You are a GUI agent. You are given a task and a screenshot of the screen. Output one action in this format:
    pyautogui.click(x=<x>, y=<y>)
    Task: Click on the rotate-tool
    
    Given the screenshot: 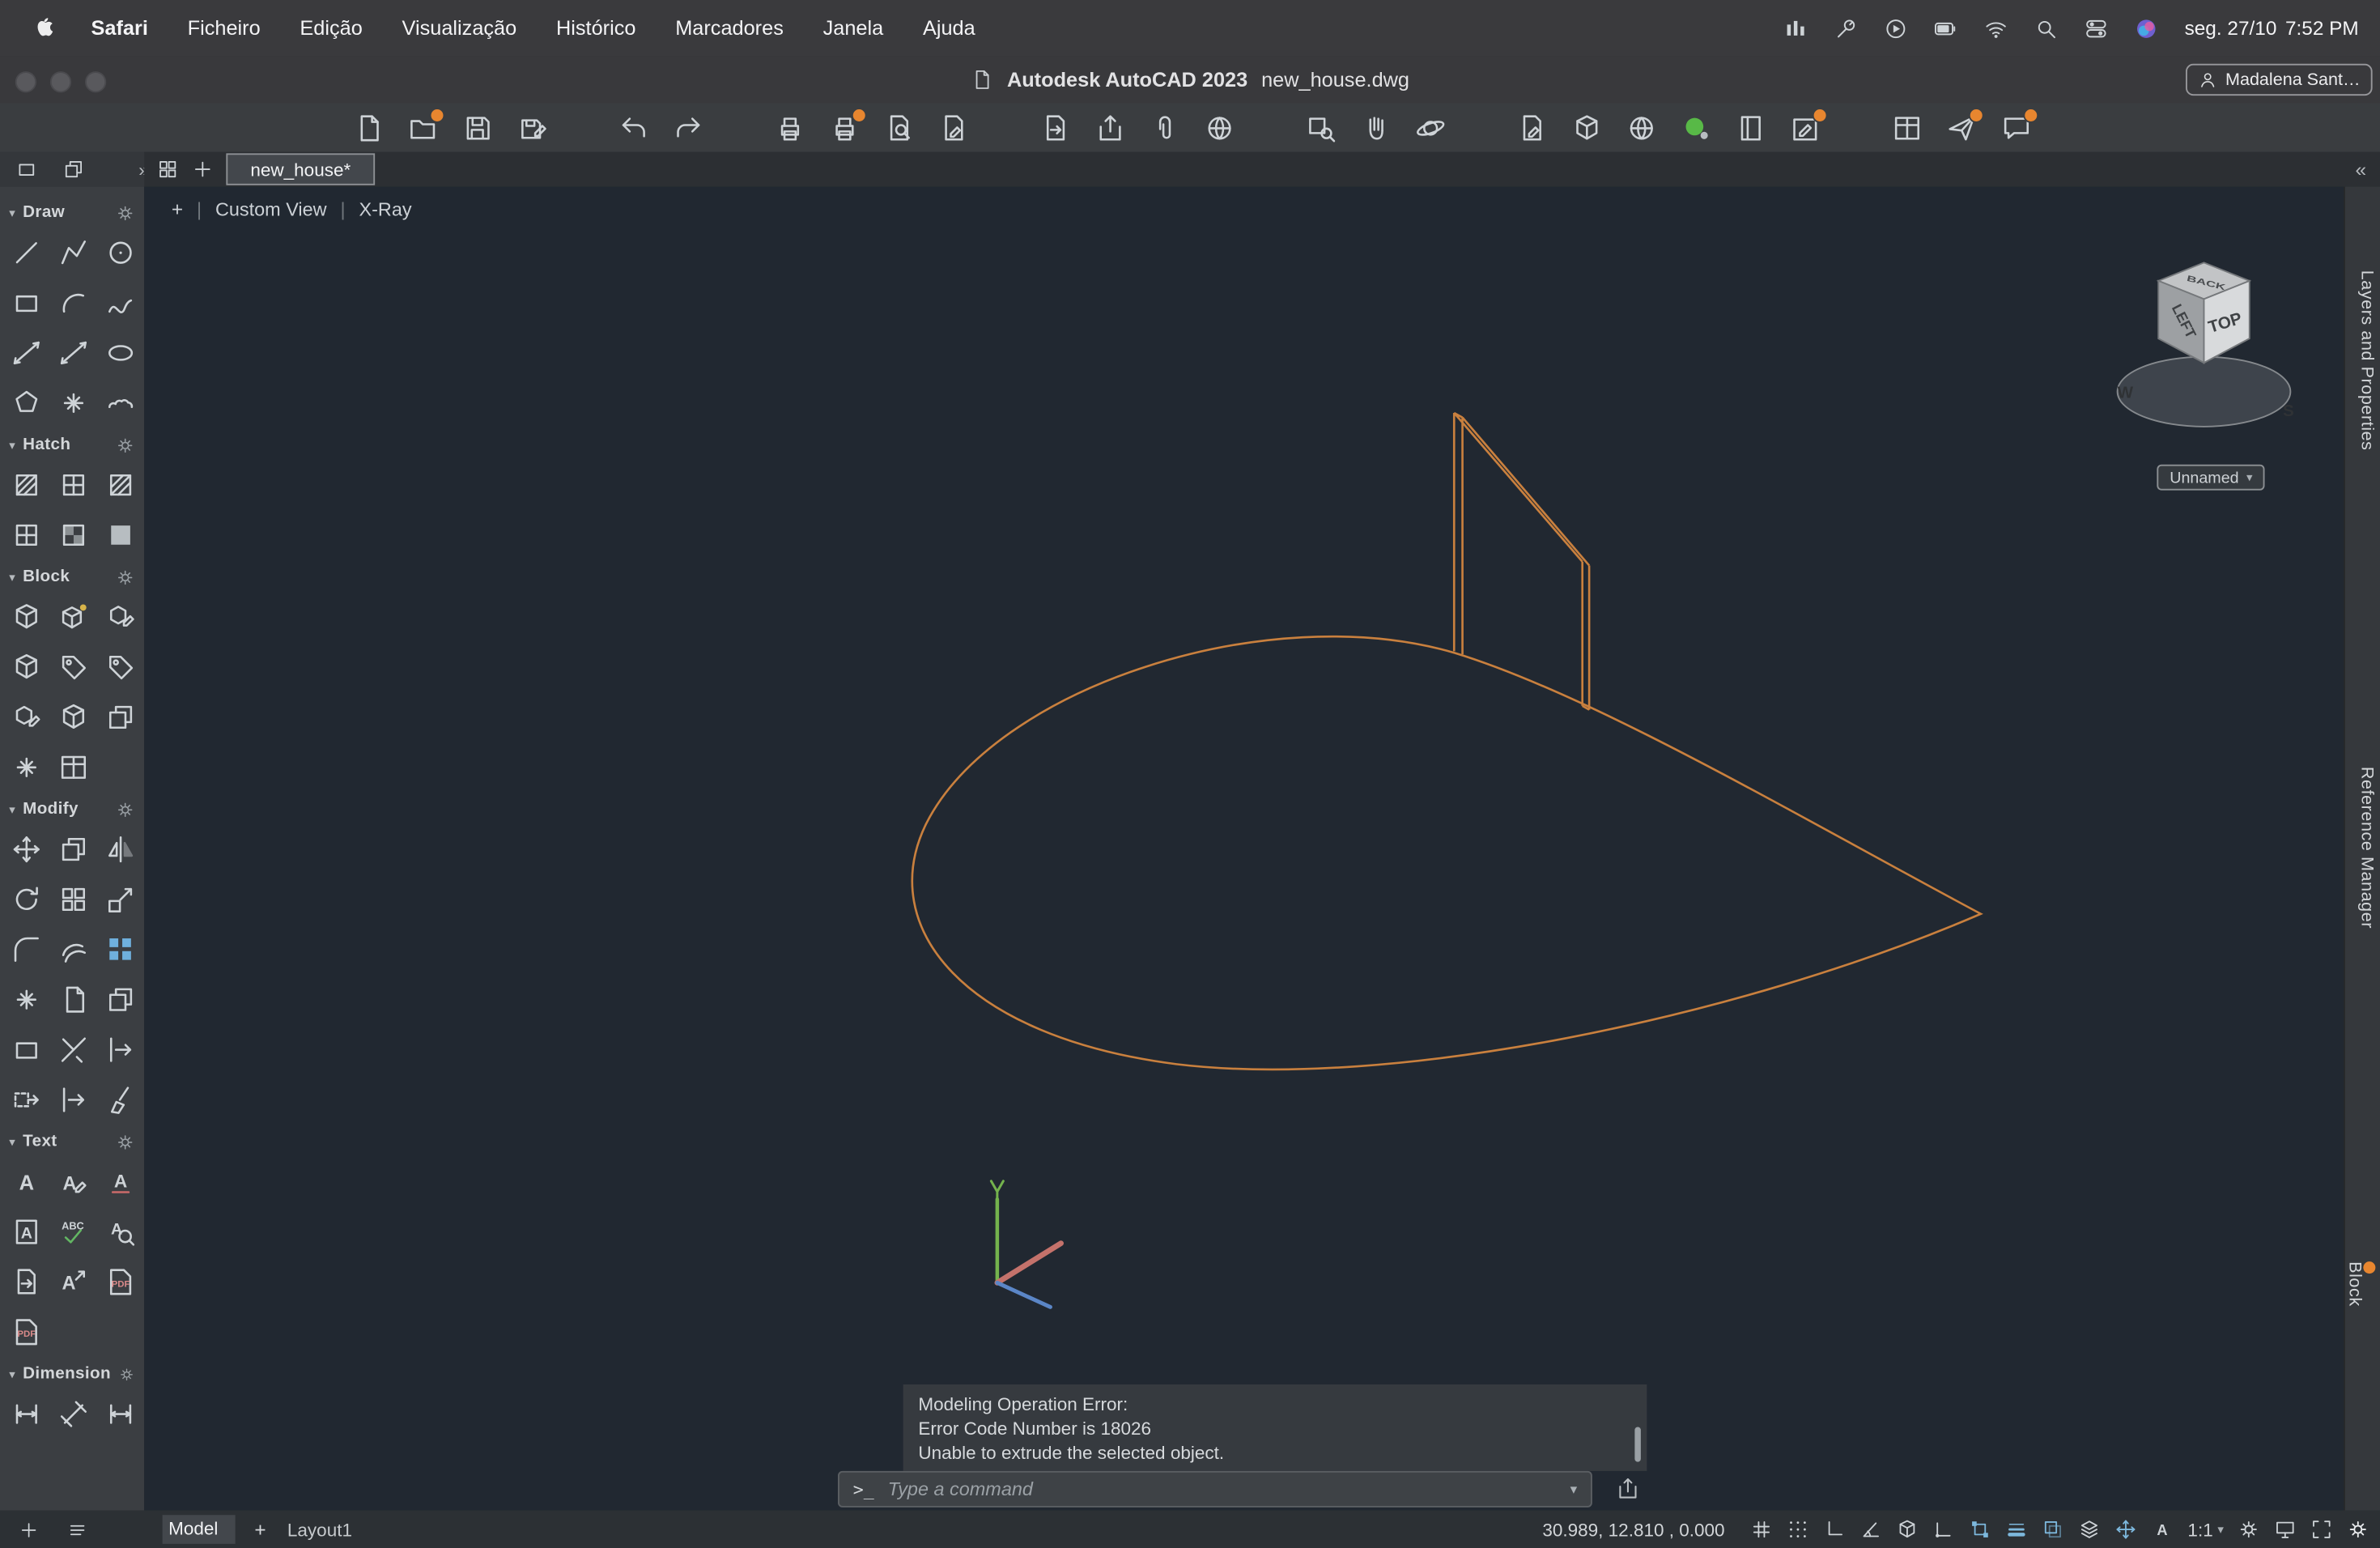 What is the action you would take?
    pyautogui.click(x=26, y=899)
    